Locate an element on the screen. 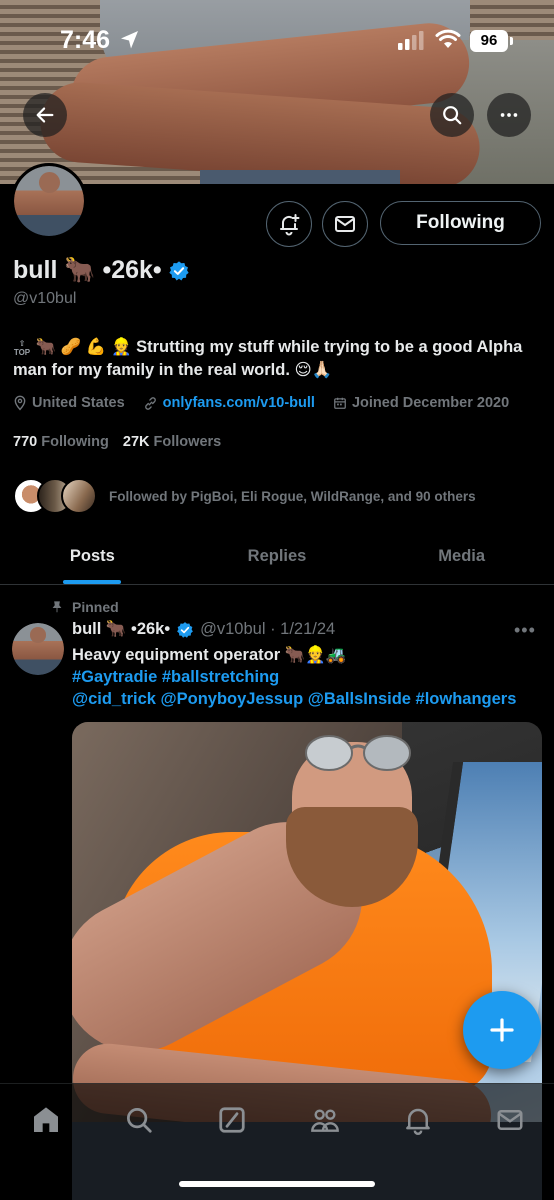 The image size is (554, 1200). nav-search is located at coordinates (139, 1120).